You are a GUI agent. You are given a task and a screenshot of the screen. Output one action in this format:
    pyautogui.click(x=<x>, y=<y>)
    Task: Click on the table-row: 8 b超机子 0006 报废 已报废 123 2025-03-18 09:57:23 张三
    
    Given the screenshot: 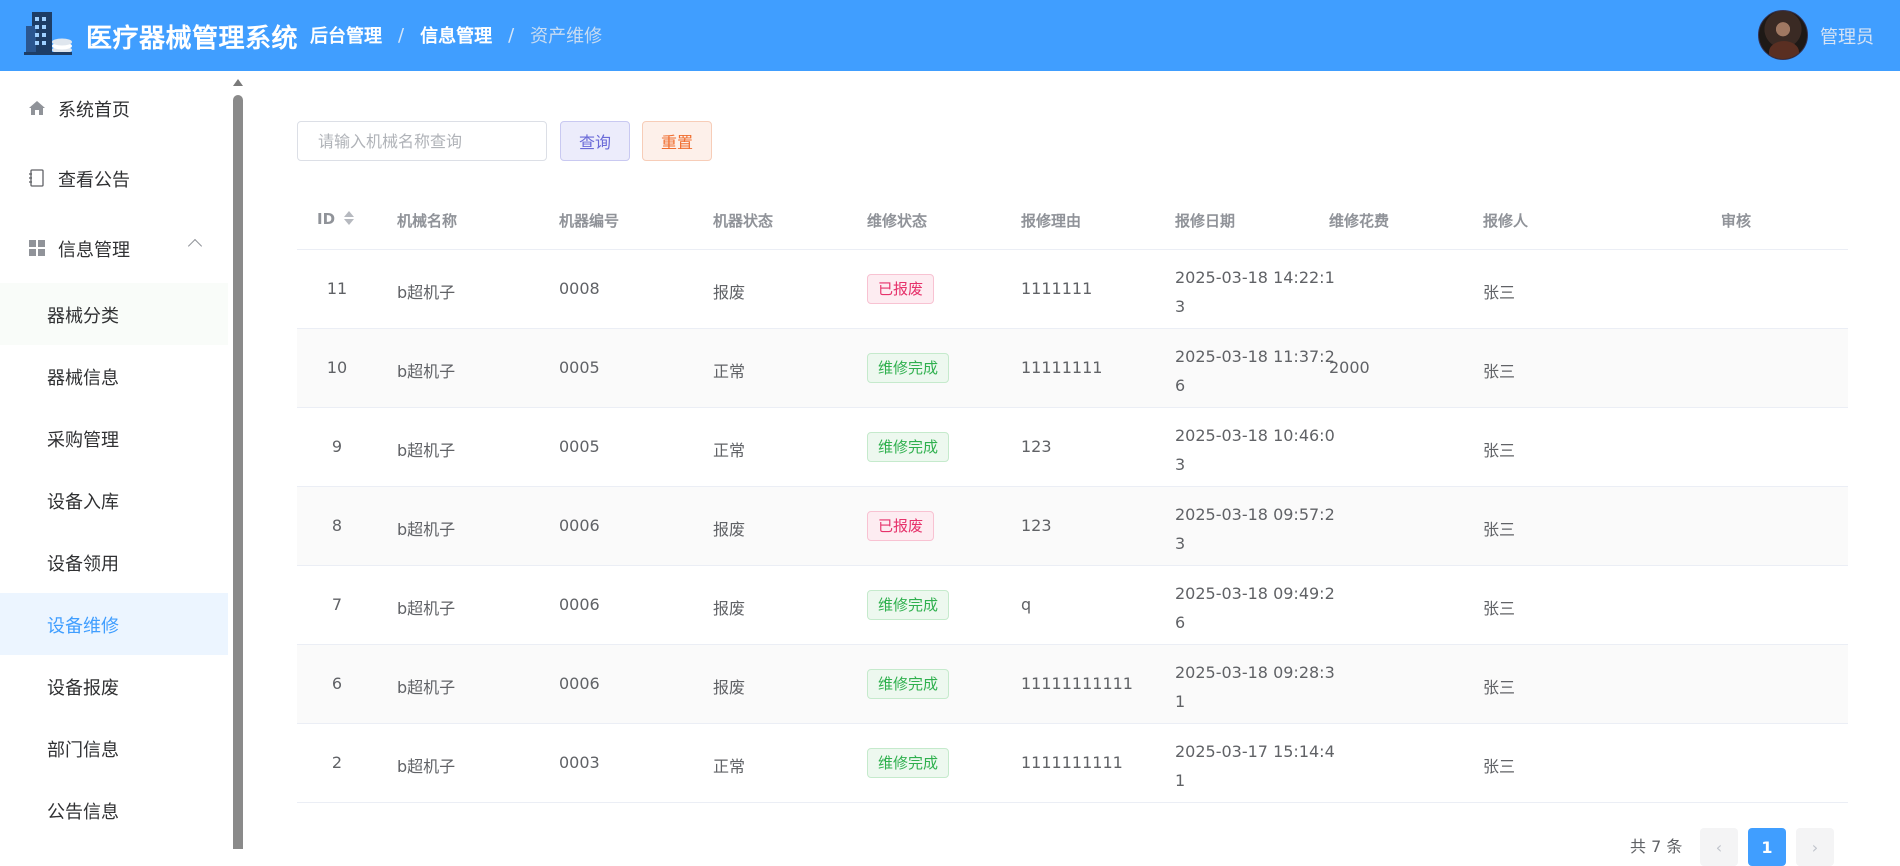 What is the action you would take?
    pyautogui.click(x=1072, y=526)
    